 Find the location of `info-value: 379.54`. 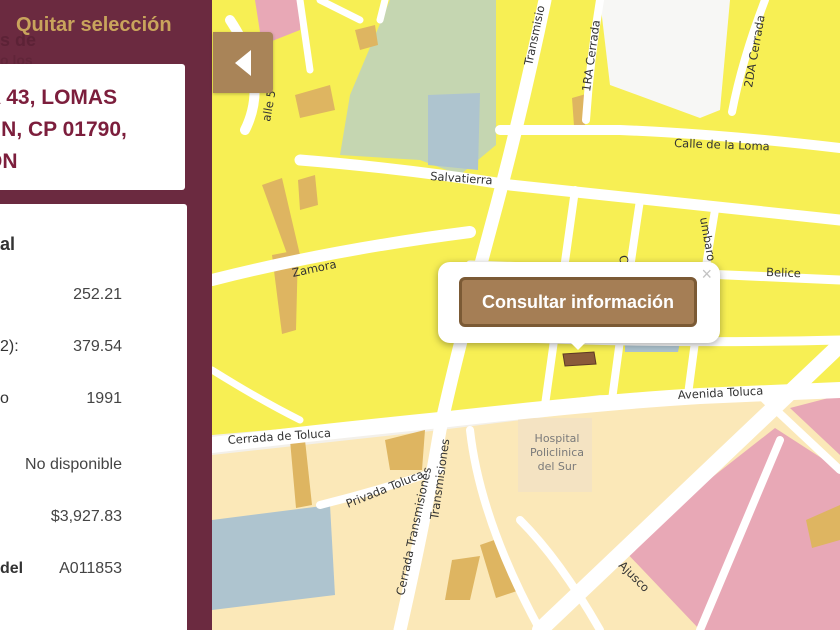

info-value: 379.54 is located at coordinates (97, 346).